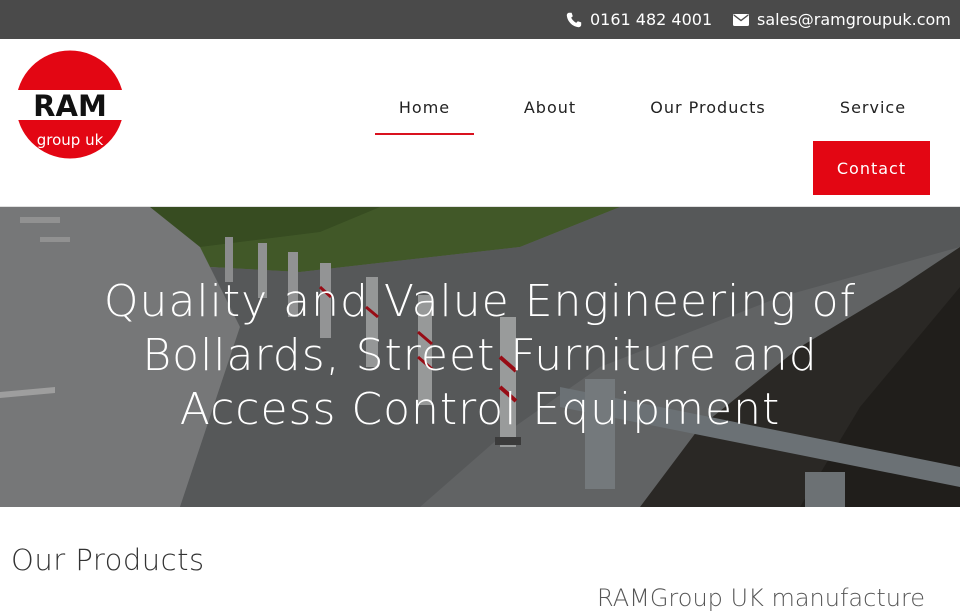  Describe the element at coordinates (424, 134) in the screenshot. I see `active-indicator` at that location.